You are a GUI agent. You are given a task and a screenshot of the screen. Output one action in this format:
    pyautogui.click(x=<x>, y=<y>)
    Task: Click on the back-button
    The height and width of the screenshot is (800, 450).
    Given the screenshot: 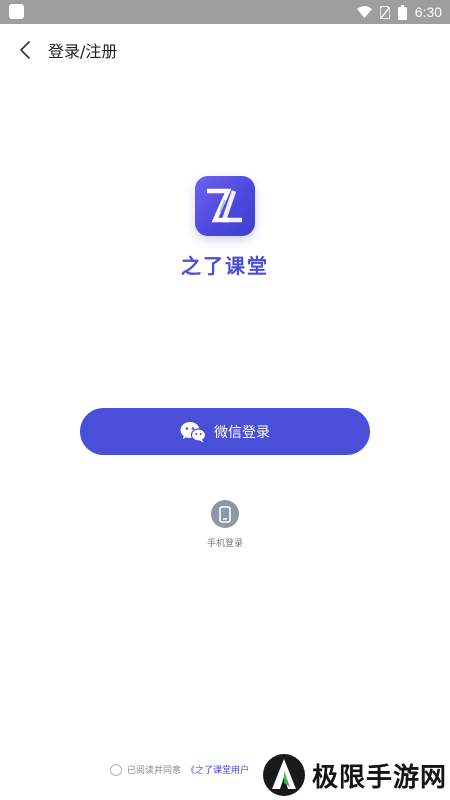 What is the action you would take?
    pyautogui.click(x=25, y=50)
    